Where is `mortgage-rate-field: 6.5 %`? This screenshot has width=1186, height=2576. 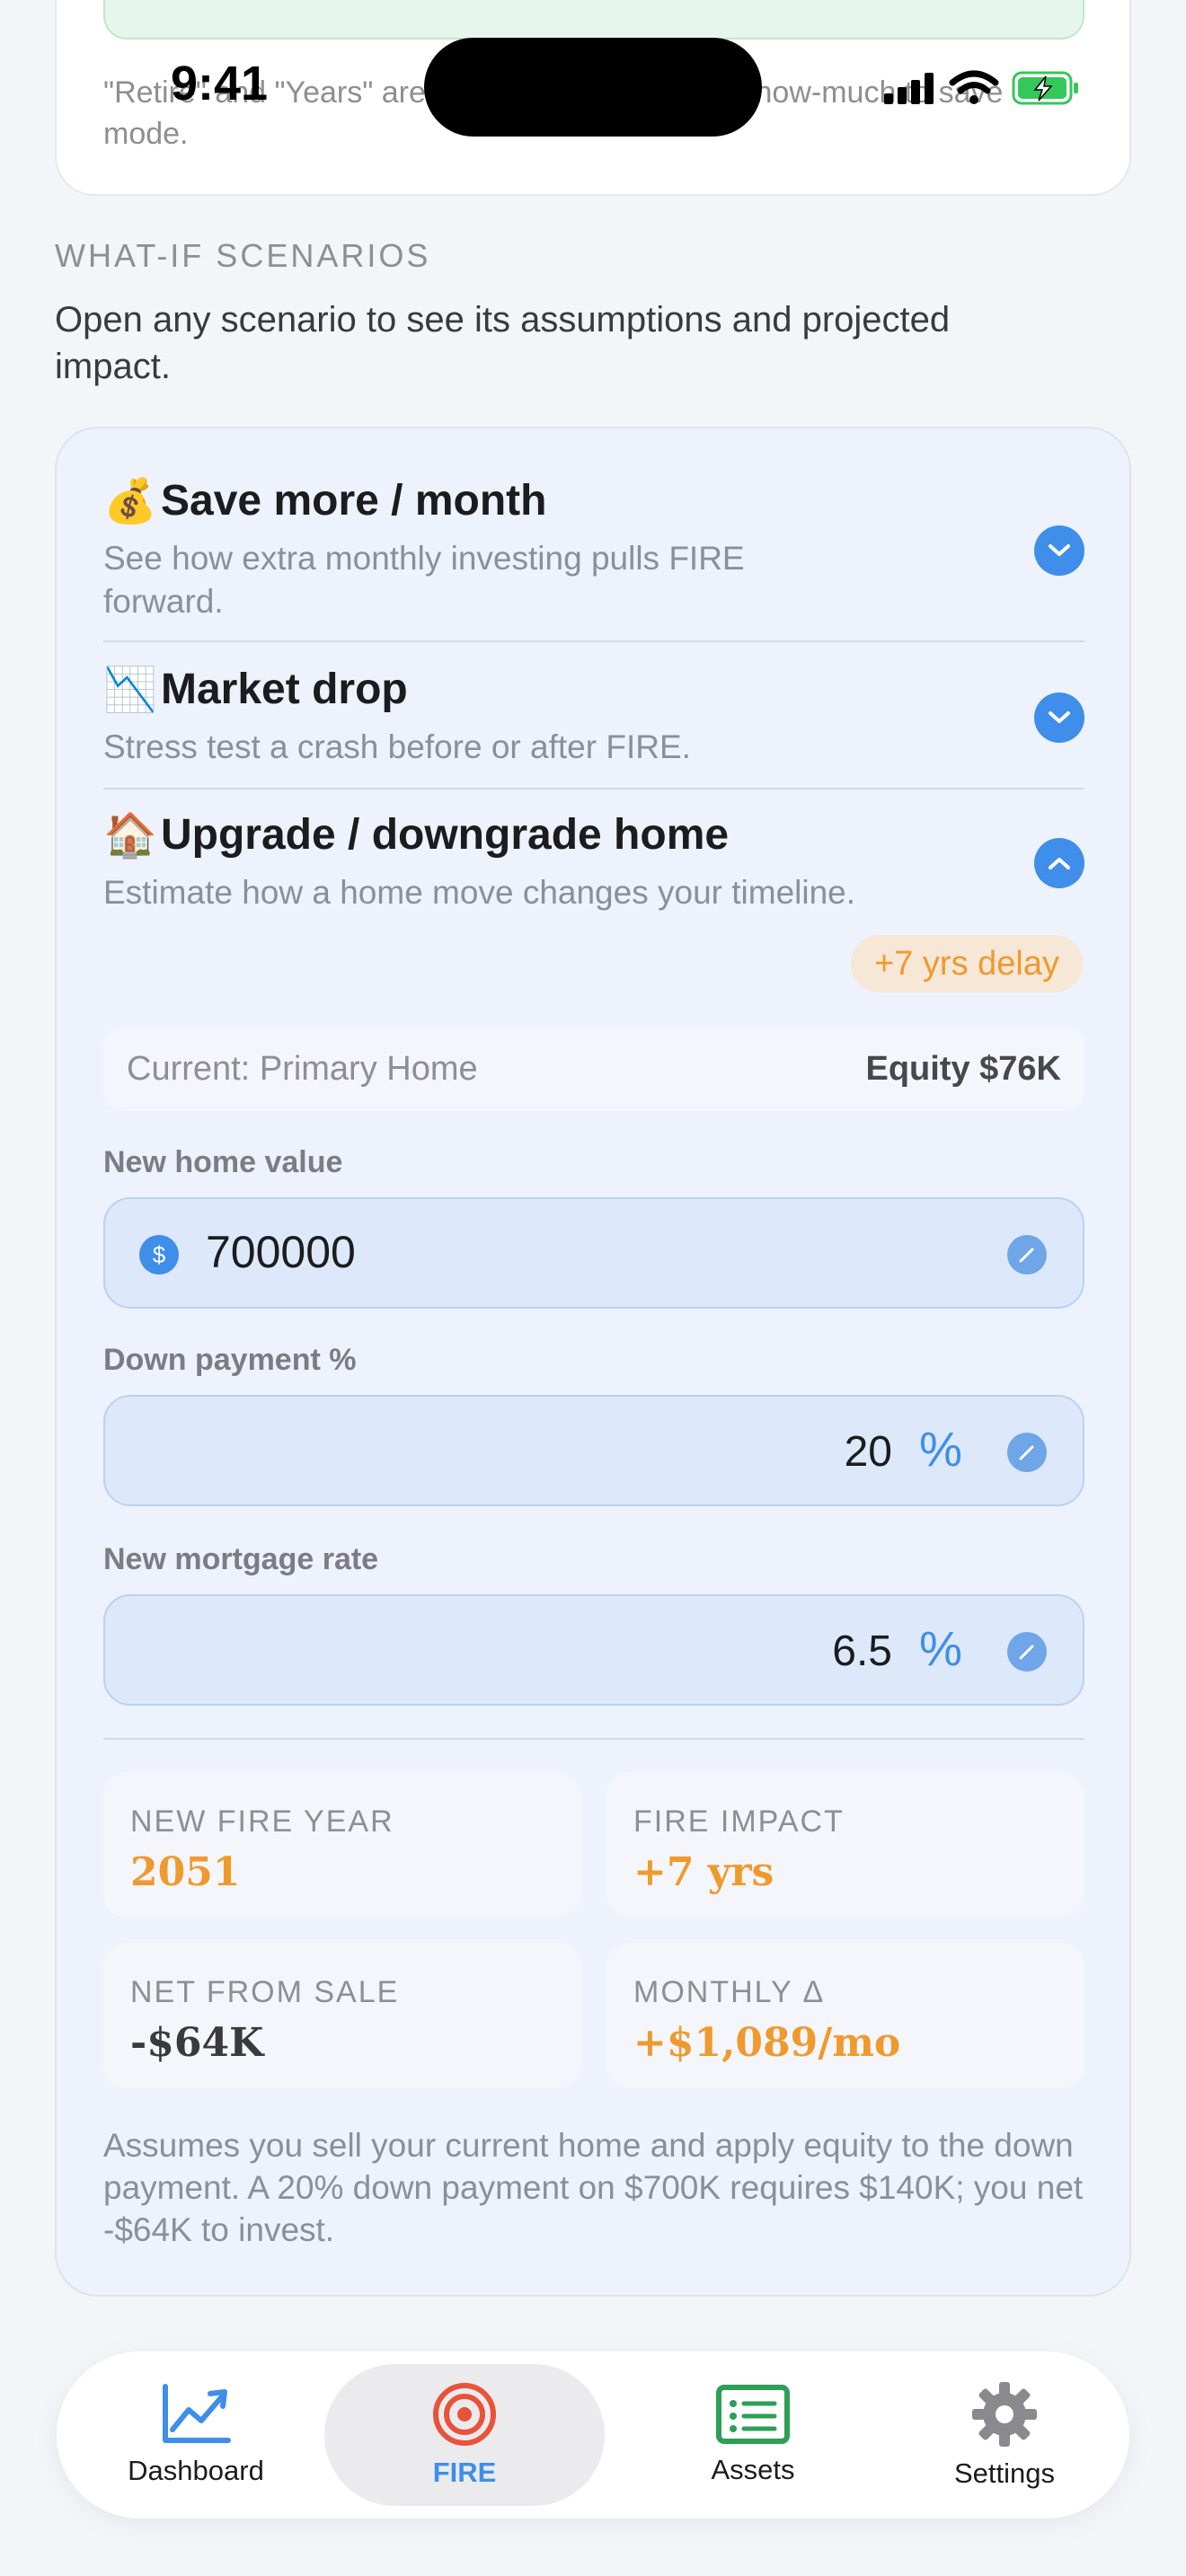
mortgage-rate-field: 6.5 % is located at coordinates (593, 1650).